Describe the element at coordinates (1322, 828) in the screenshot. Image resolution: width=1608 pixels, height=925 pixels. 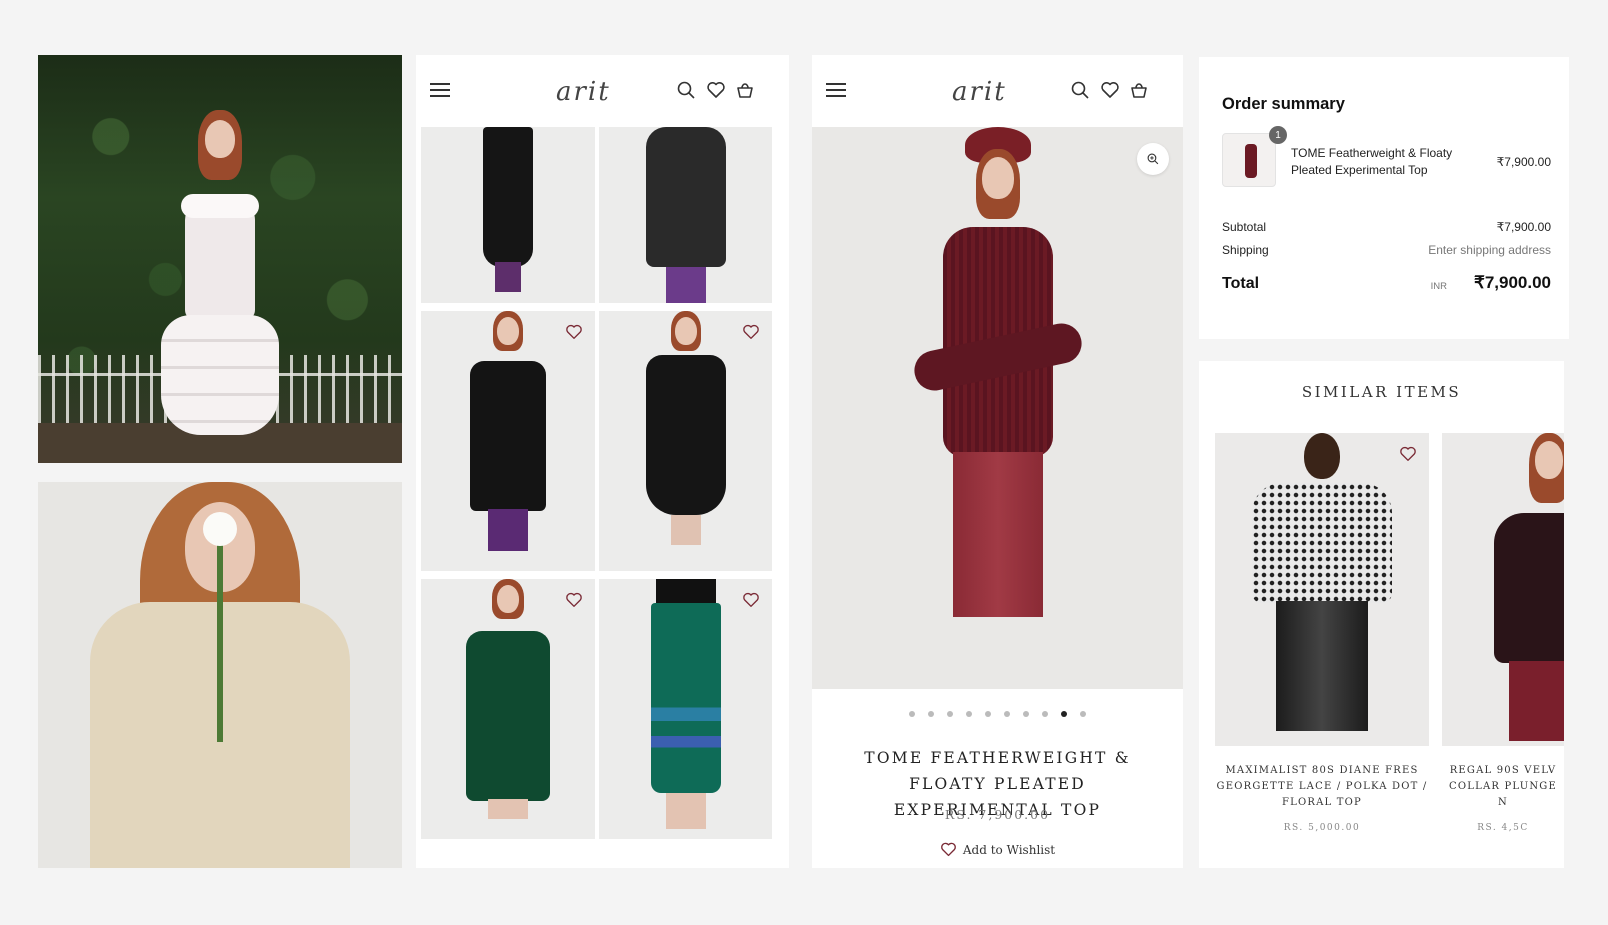
I see `similar-item-price: RS. 5,000.00` at that location.